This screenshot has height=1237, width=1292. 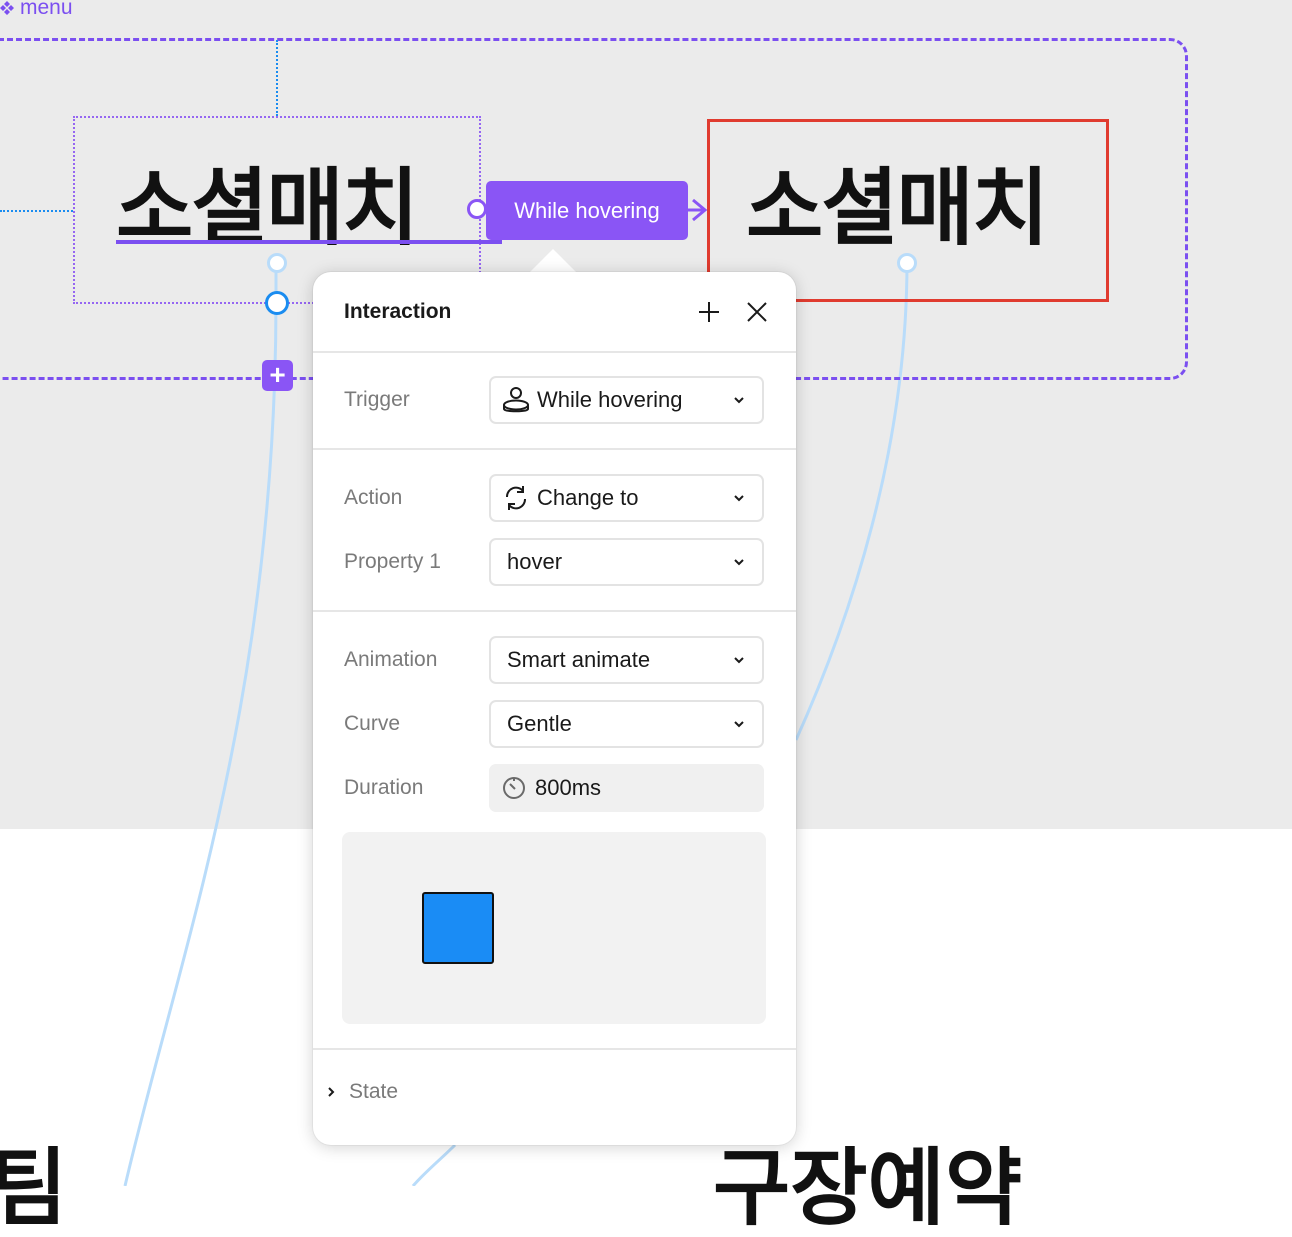 I want to click on animation-value: Smart animate, so click(x=579, y=659).